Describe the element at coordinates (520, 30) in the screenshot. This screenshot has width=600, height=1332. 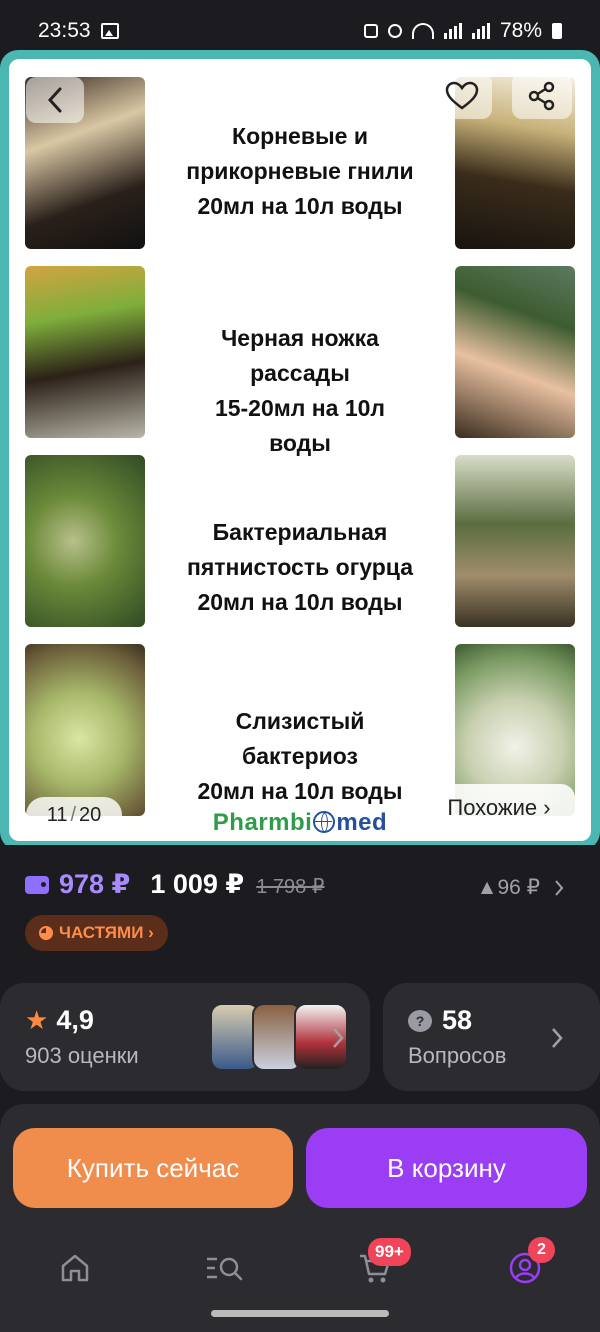
I see `battery-percent: 78%` at that location.